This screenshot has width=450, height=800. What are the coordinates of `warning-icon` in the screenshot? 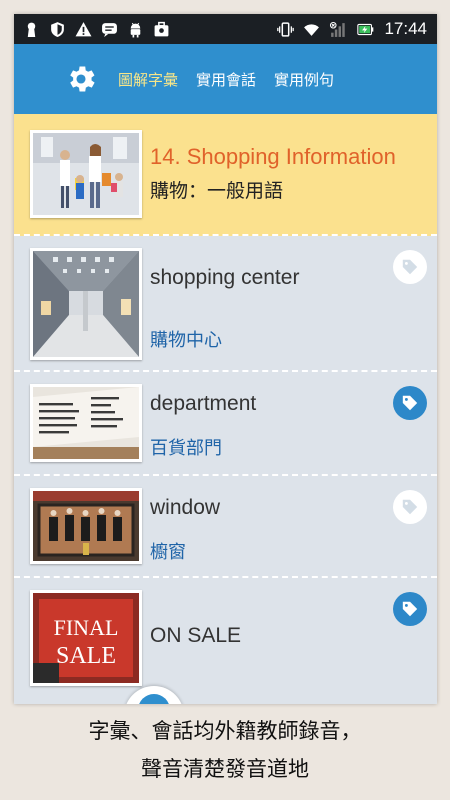 It's located at (83, 29).